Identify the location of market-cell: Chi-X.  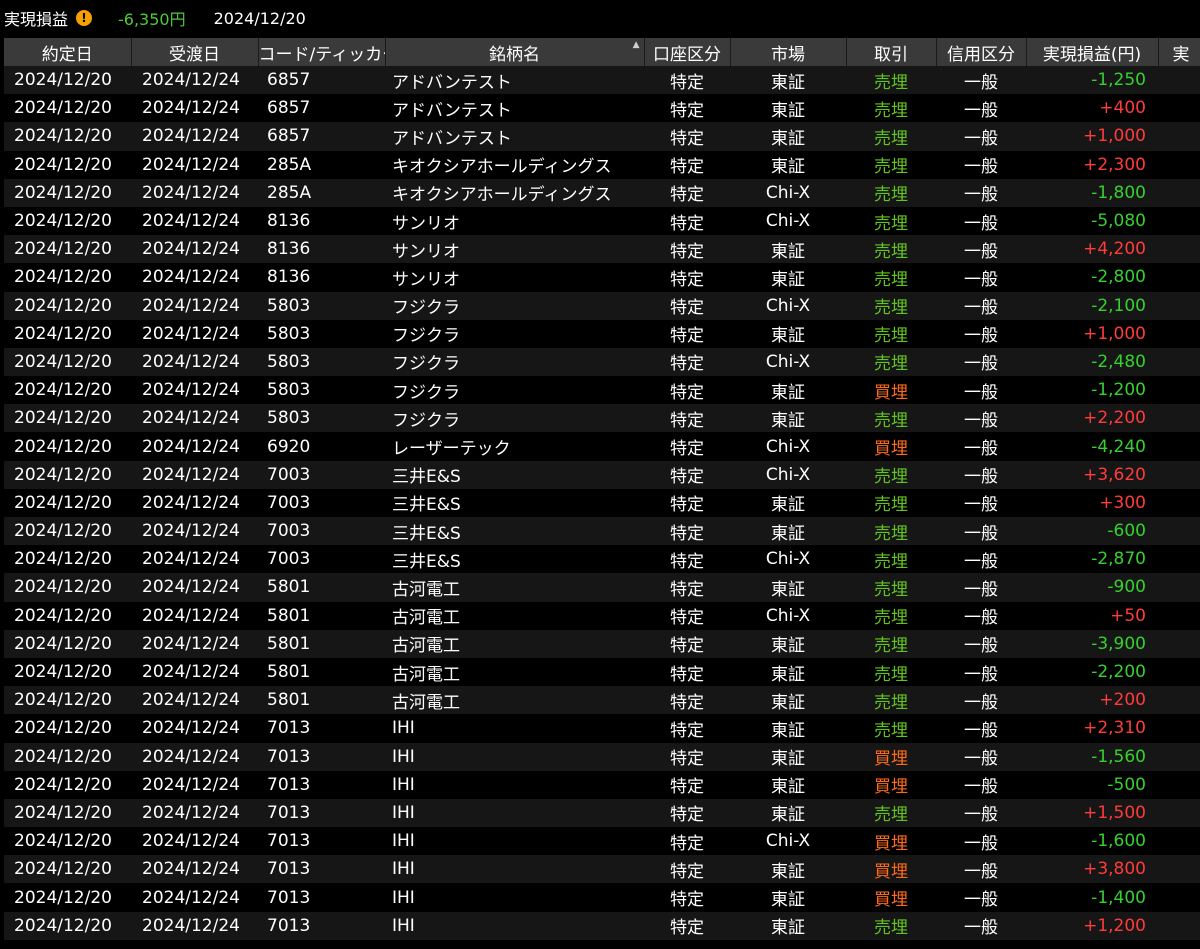
(788, 362).